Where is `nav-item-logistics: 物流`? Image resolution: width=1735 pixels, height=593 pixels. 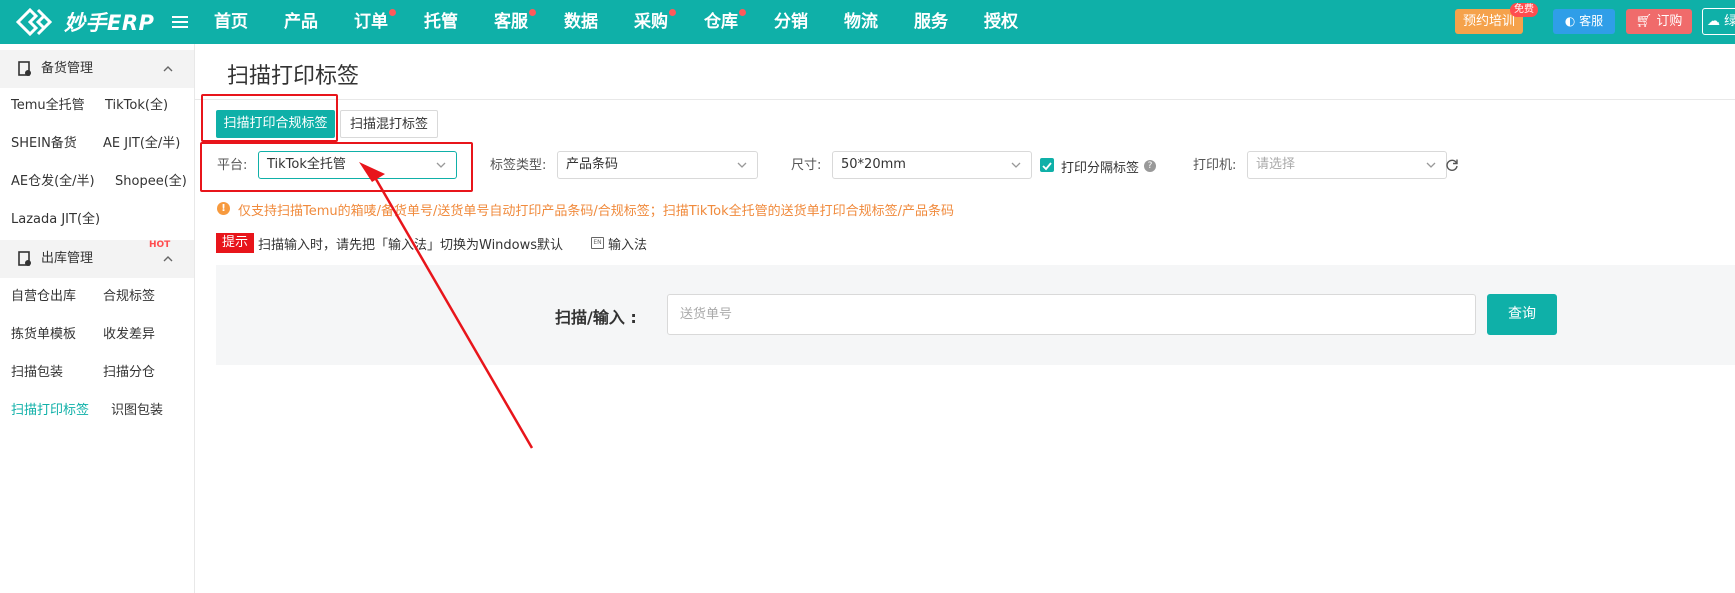 nav-item-logistics: 物流 is located at coordinates (861, 22).